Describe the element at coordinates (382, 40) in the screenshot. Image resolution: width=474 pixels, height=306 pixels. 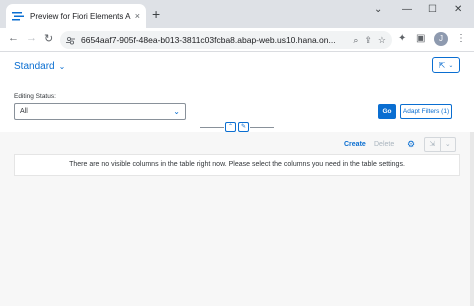
I see `bookmark-star-icon: ☆` at that location.